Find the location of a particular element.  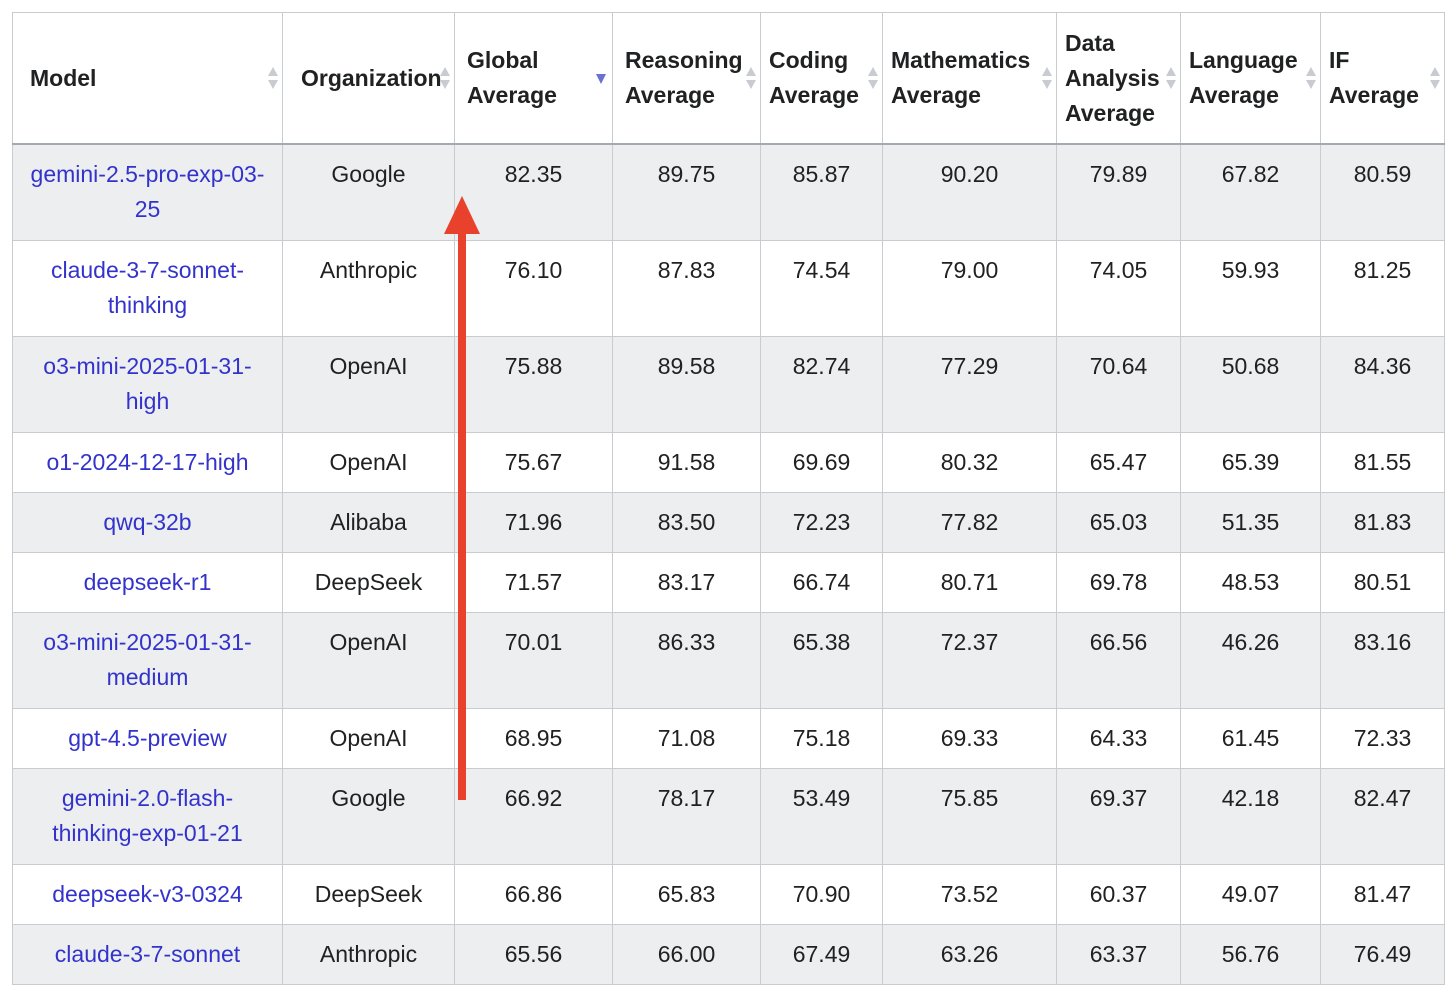

mathematics-average-cell: 80.71 is located at coordinates (969, 582).